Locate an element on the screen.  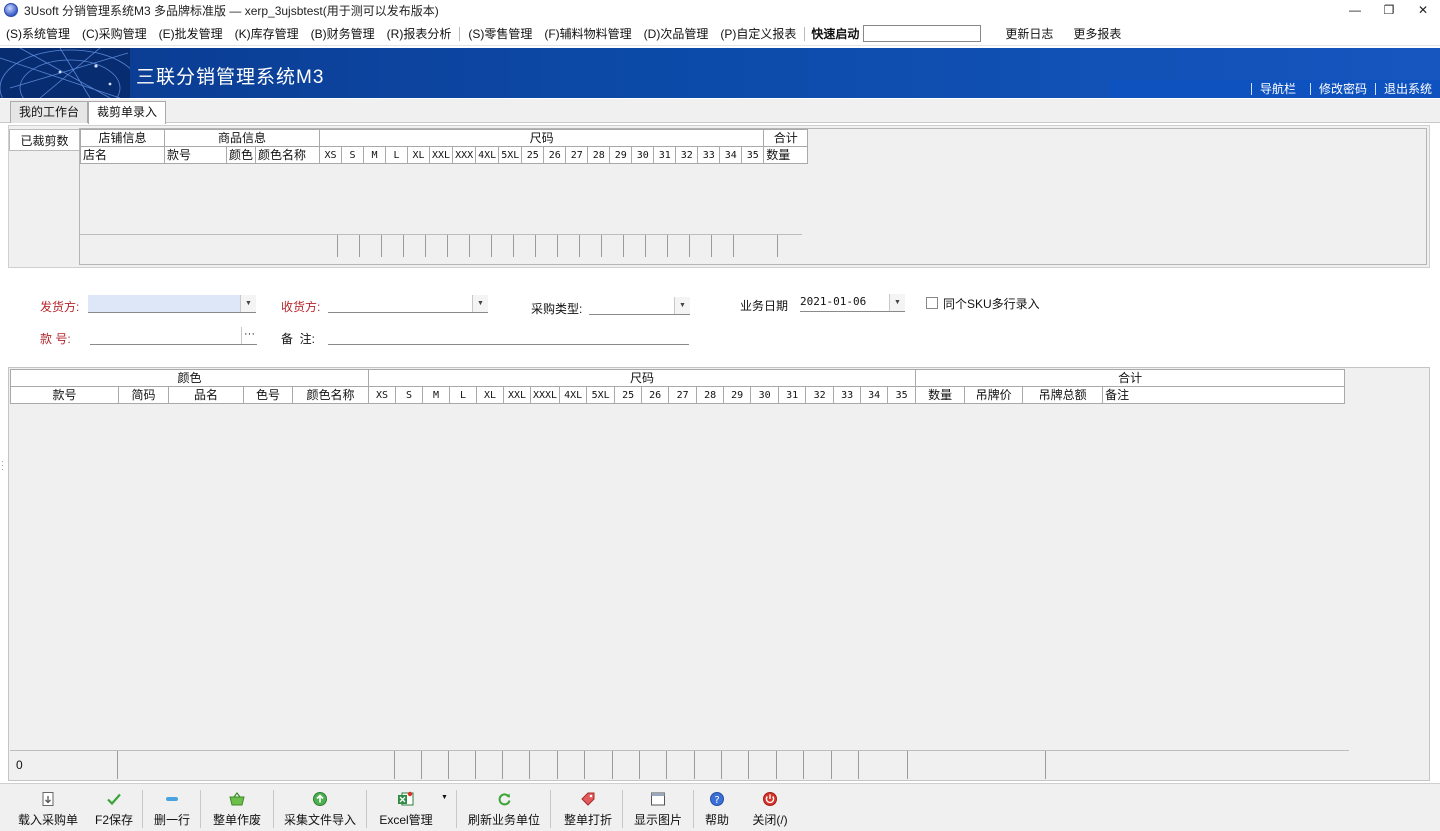
menu-materials: (F)辅料物料管理 is located at coordinates (587, 34).